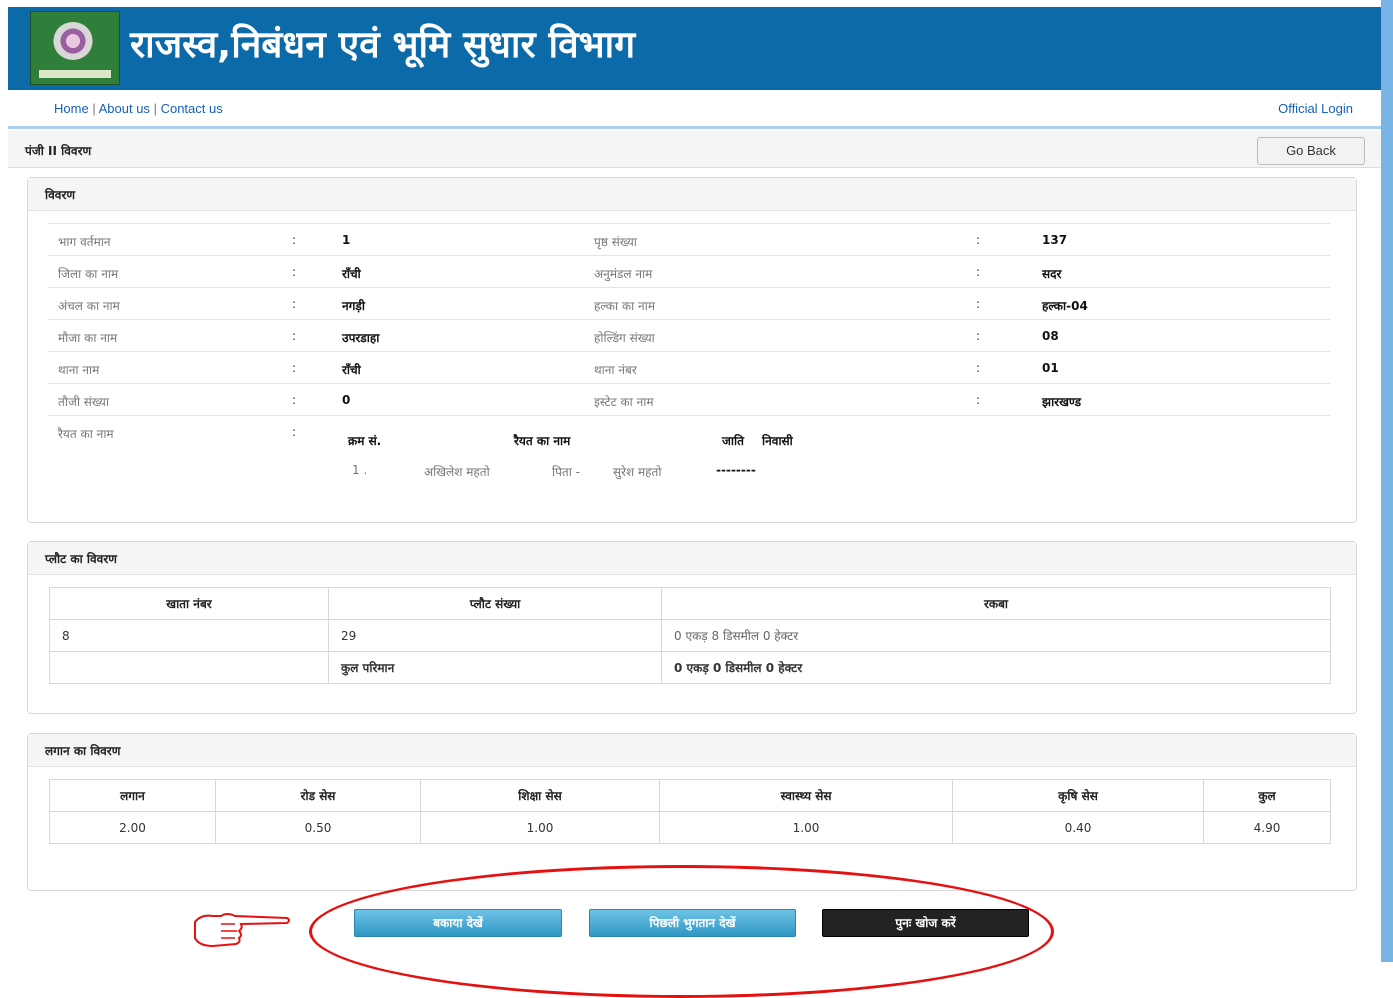 The width and height of the screenshot is (1393, 998). What do you see at coordinates (86, 434) in the screenshot?
I see `raiyat-label: रैयत का नाम` at bounding box center [86, 434].